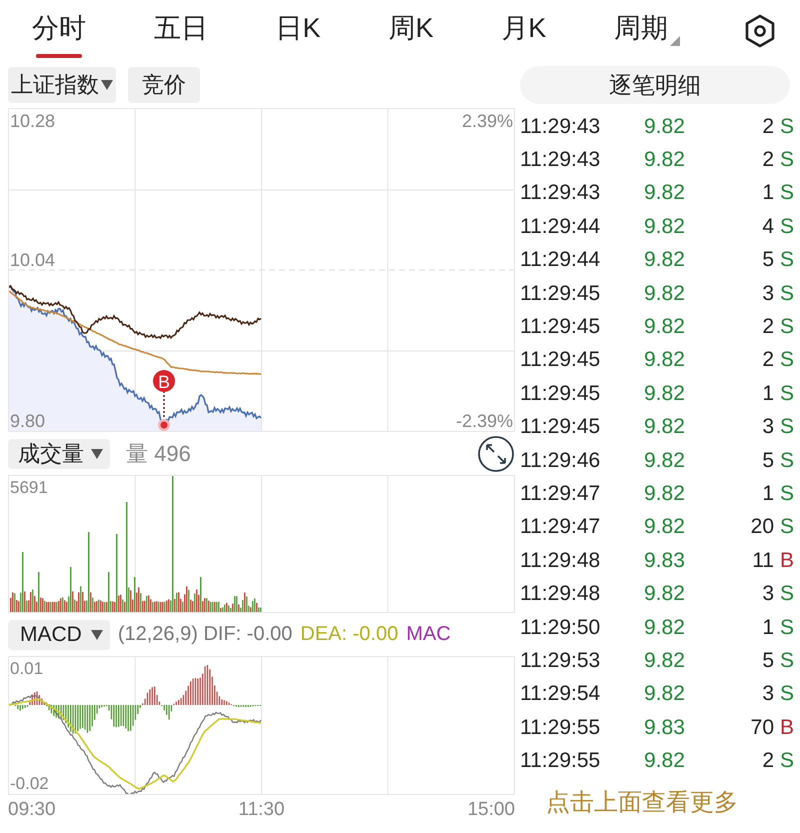 Image resolution: width=800 pixels, height=833 pixels. What do you see at coordinates (29, 784) in the screenshot?
I see `axis-label: -0.02` at bounding box center [29, 784].